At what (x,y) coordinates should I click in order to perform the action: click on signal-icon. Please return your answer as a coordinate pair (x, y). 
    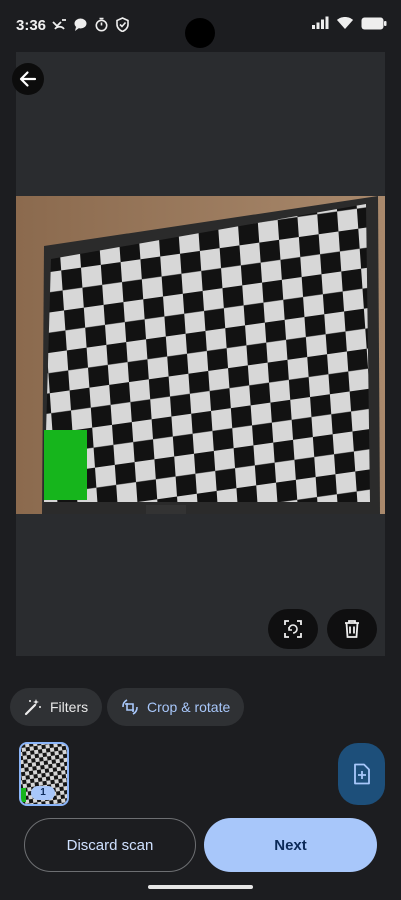
    Looking at the image, I should click on (320, 25).